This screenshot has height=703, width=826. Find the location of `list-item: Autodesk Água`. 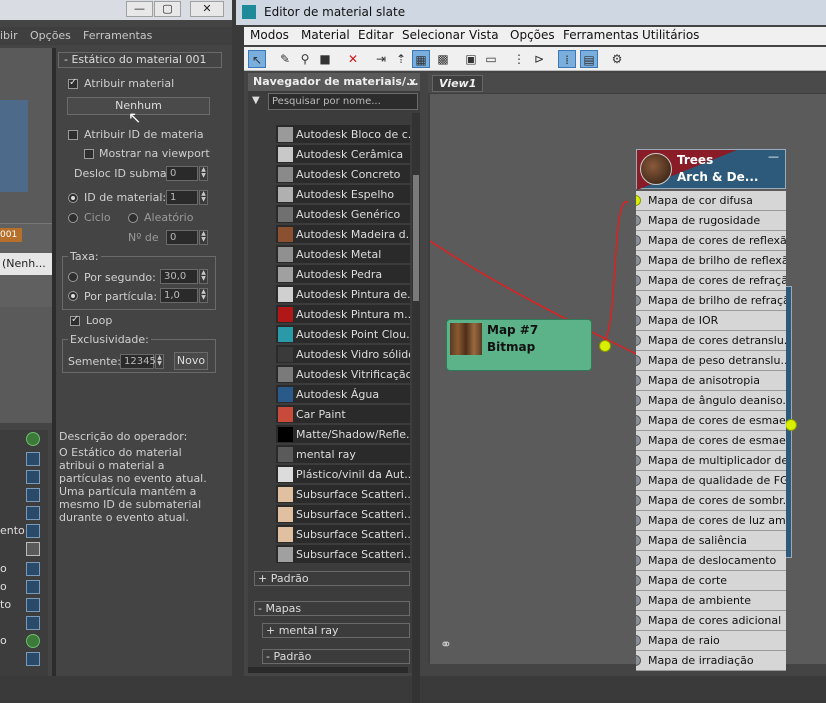

list-item: Autodesk Água is located at coordinates (343, 394).